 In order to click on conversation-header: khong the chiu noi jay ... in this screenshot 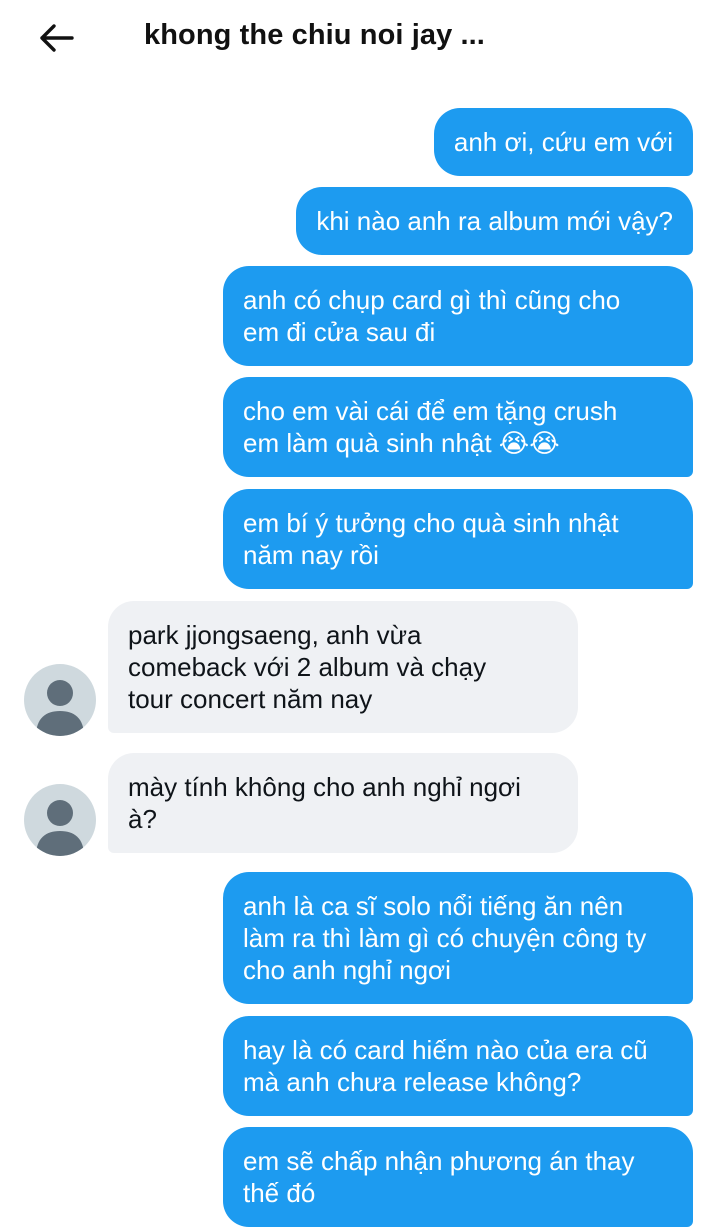, I will do `click(358, 40)`.